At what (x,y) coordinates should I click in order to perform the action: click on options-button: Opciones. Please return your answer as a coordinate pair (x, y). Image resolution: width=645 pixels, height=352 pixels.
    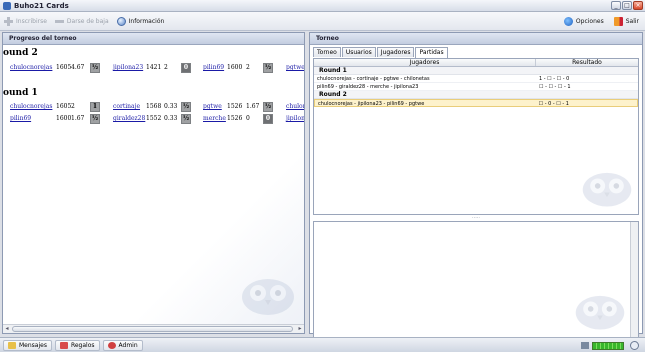
    Looking at the image, I should click on (583, 21).